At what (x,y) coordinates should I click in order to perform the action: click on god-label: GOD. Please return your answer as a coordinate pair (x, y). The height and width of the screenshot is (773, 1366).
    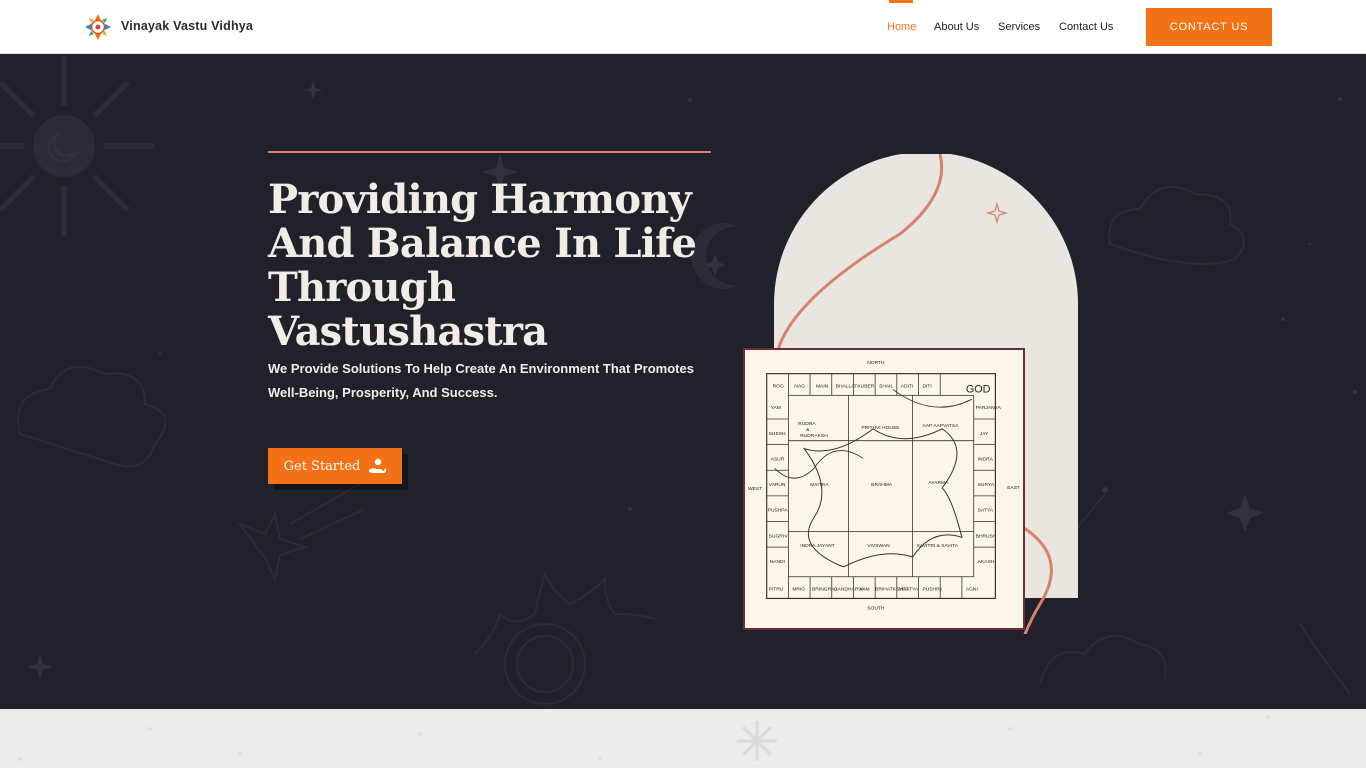
    Looking at the image, I should click on (978, 389).